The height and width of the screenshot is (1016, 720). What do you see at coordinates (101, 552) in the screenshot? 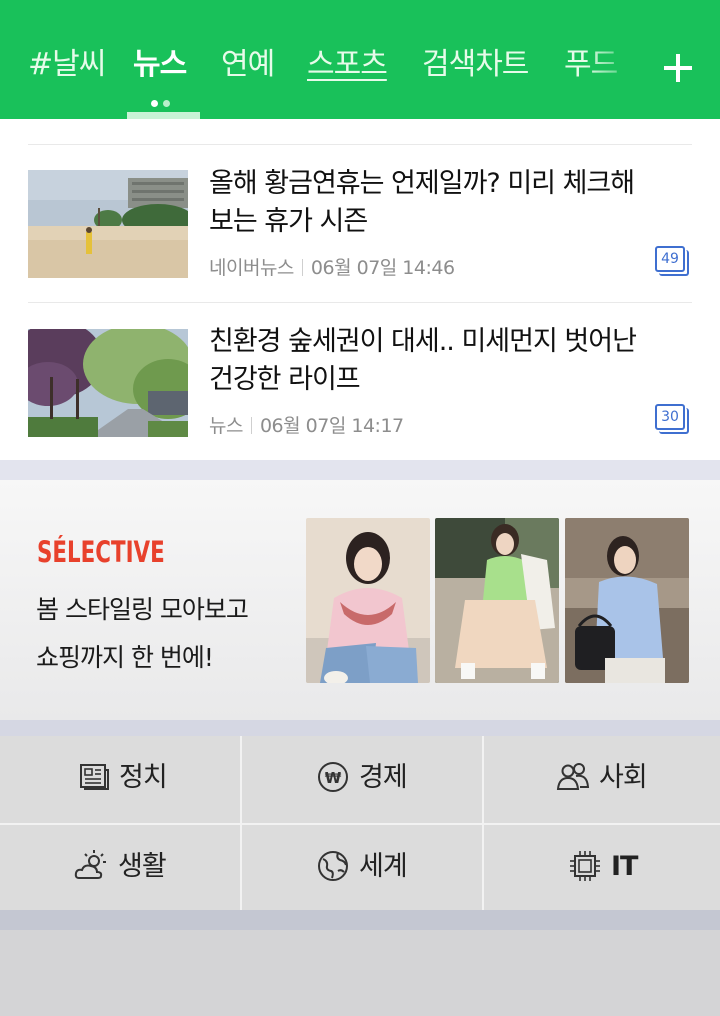
I see `ad-brand-logo: SÉLECTIVE` at bounding box center [101, 552].